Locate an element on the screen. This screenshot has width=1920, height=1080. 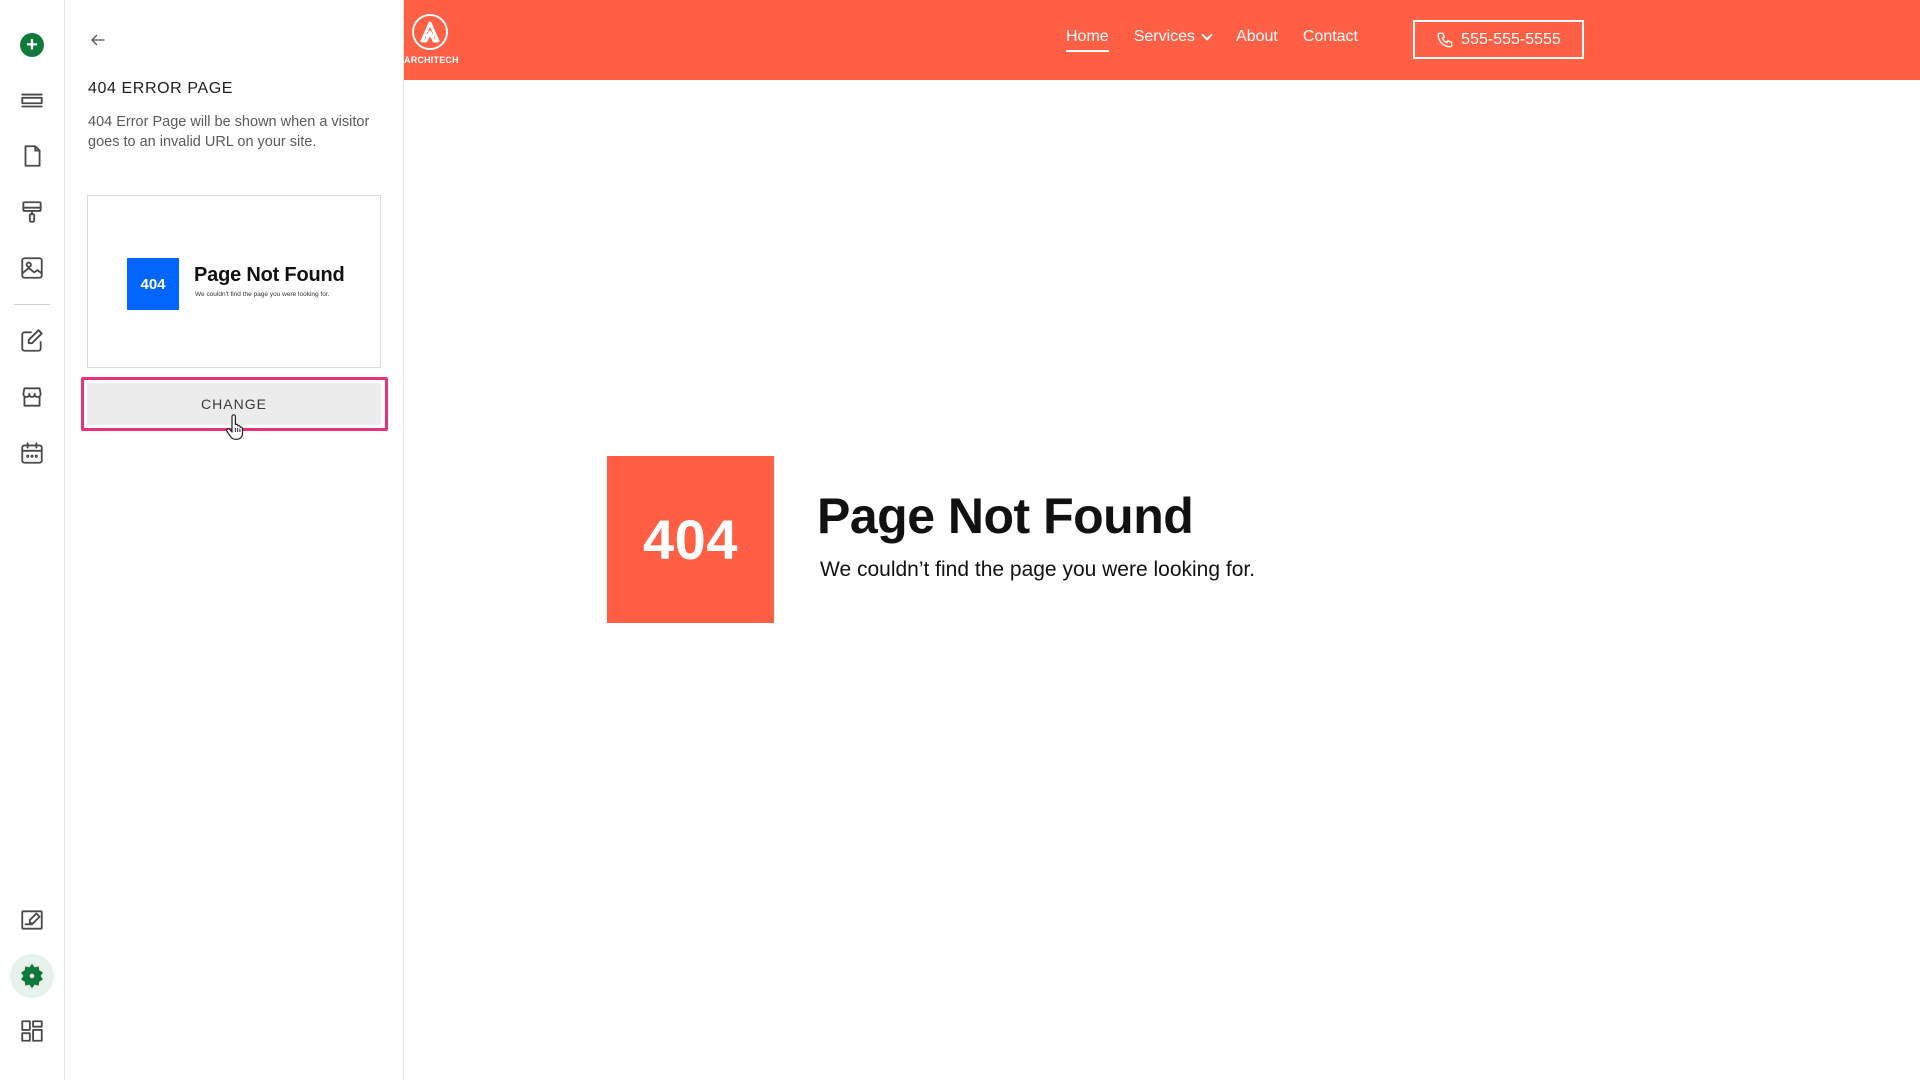
nav-contact-label: Contact is located at coordinates (1330, 36).